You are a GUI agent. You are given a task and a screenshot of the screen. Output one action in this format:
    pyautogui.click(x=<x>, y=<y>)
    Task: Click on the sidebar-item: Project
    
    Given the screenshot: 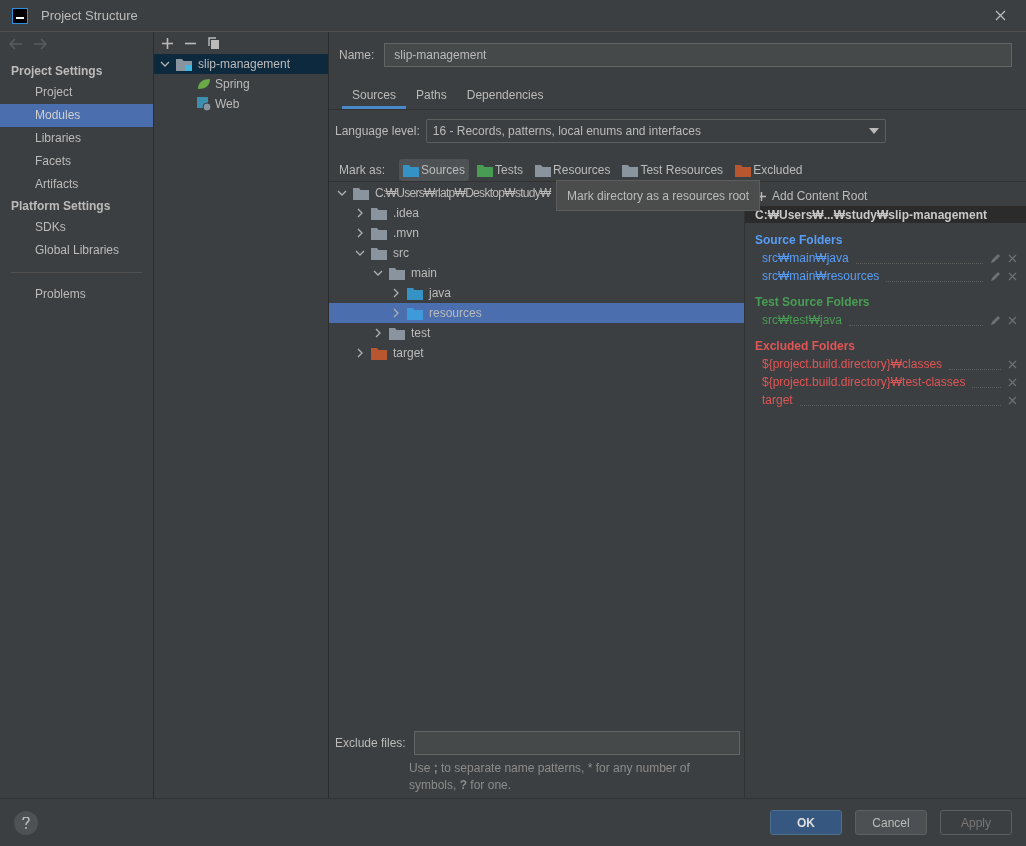 What is the action you would take?
    pyautogui.click(x=76, y=92)
    